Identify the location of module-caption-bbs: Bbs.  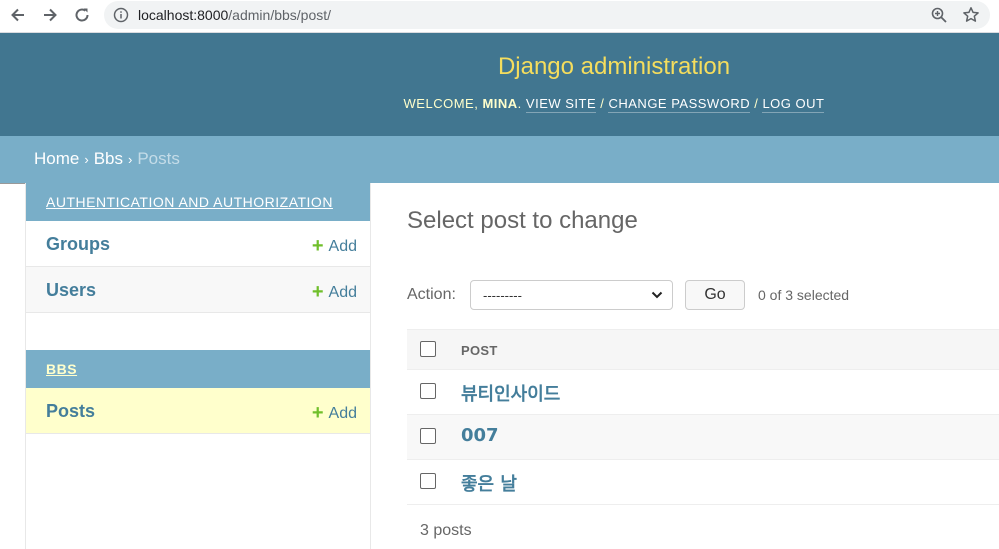
(198, 369).